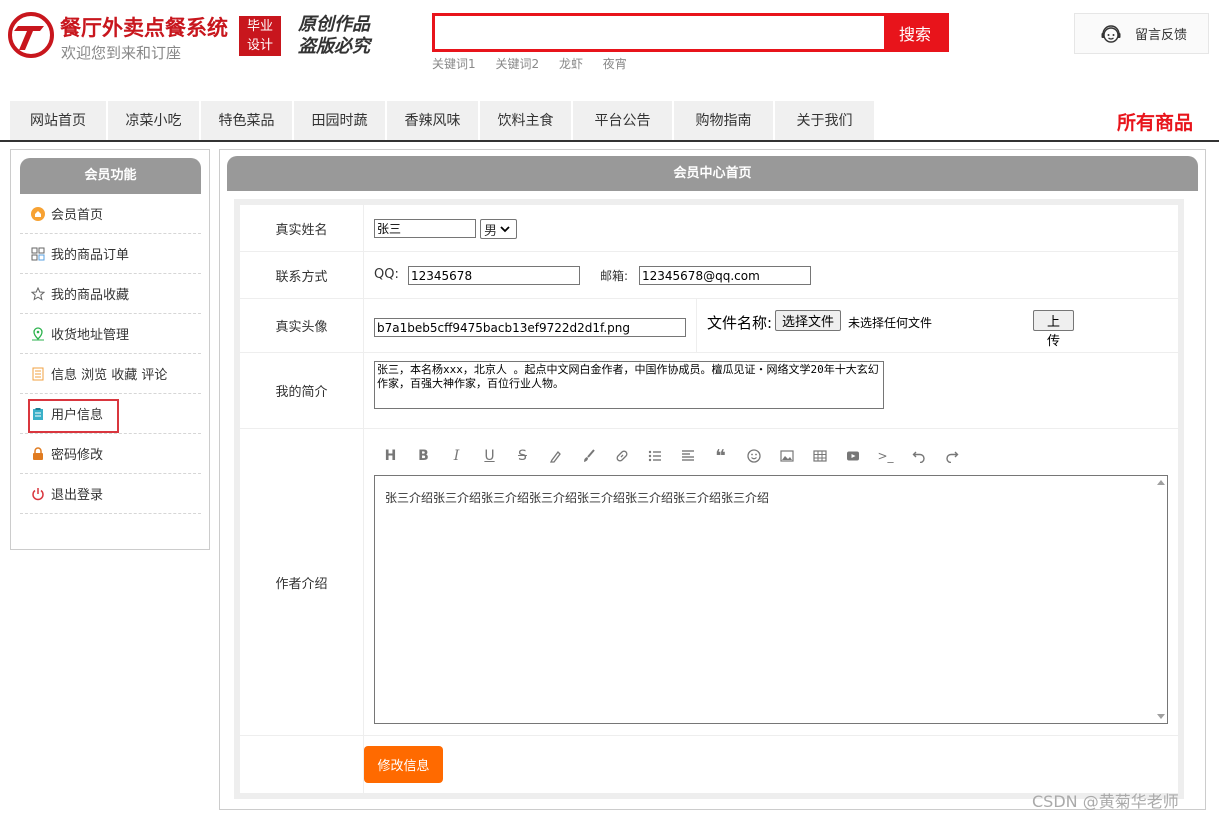  What do you see at coordinates (659, 32) in the screenshot?
I see `search-input` at bounding box center [659, 32].